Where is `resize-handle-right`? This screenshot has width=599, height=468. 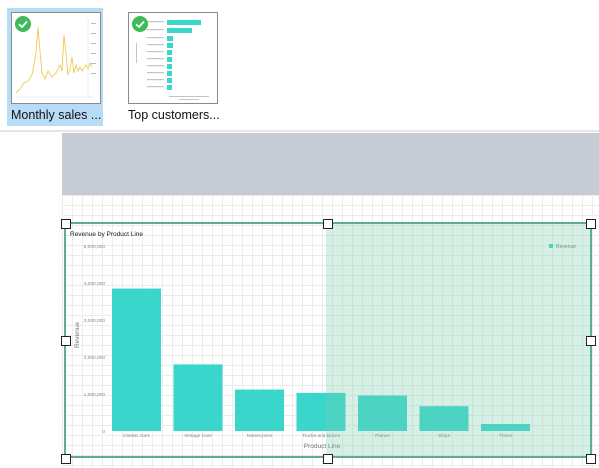 resize-handle-right is located at coordinates (591, 341).